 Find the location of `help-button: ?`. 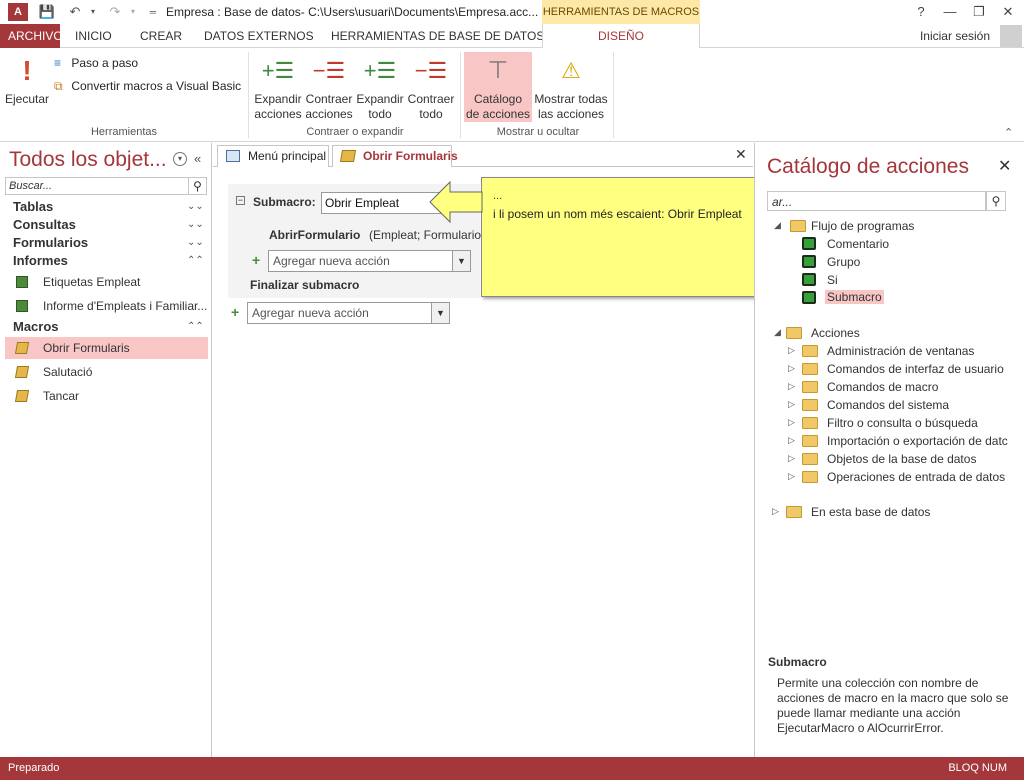

help-button: ? is located at coordinates (921, 12).